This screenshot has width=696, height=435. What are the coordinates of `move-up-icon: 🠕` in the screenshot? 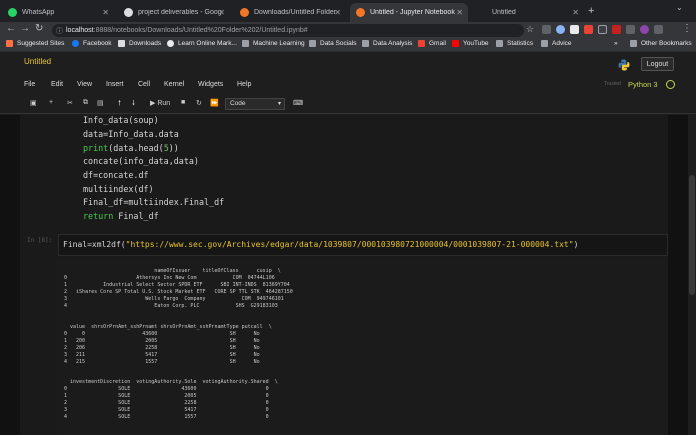 It's located at (119, 104).